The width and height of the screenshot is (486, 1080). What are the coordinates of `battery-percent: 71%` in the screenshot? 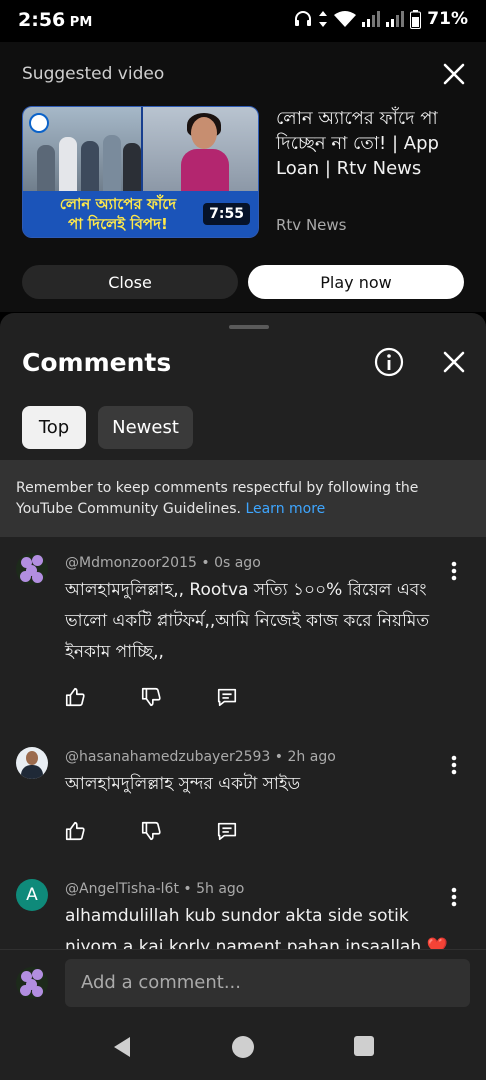 It's located at (447, 19).